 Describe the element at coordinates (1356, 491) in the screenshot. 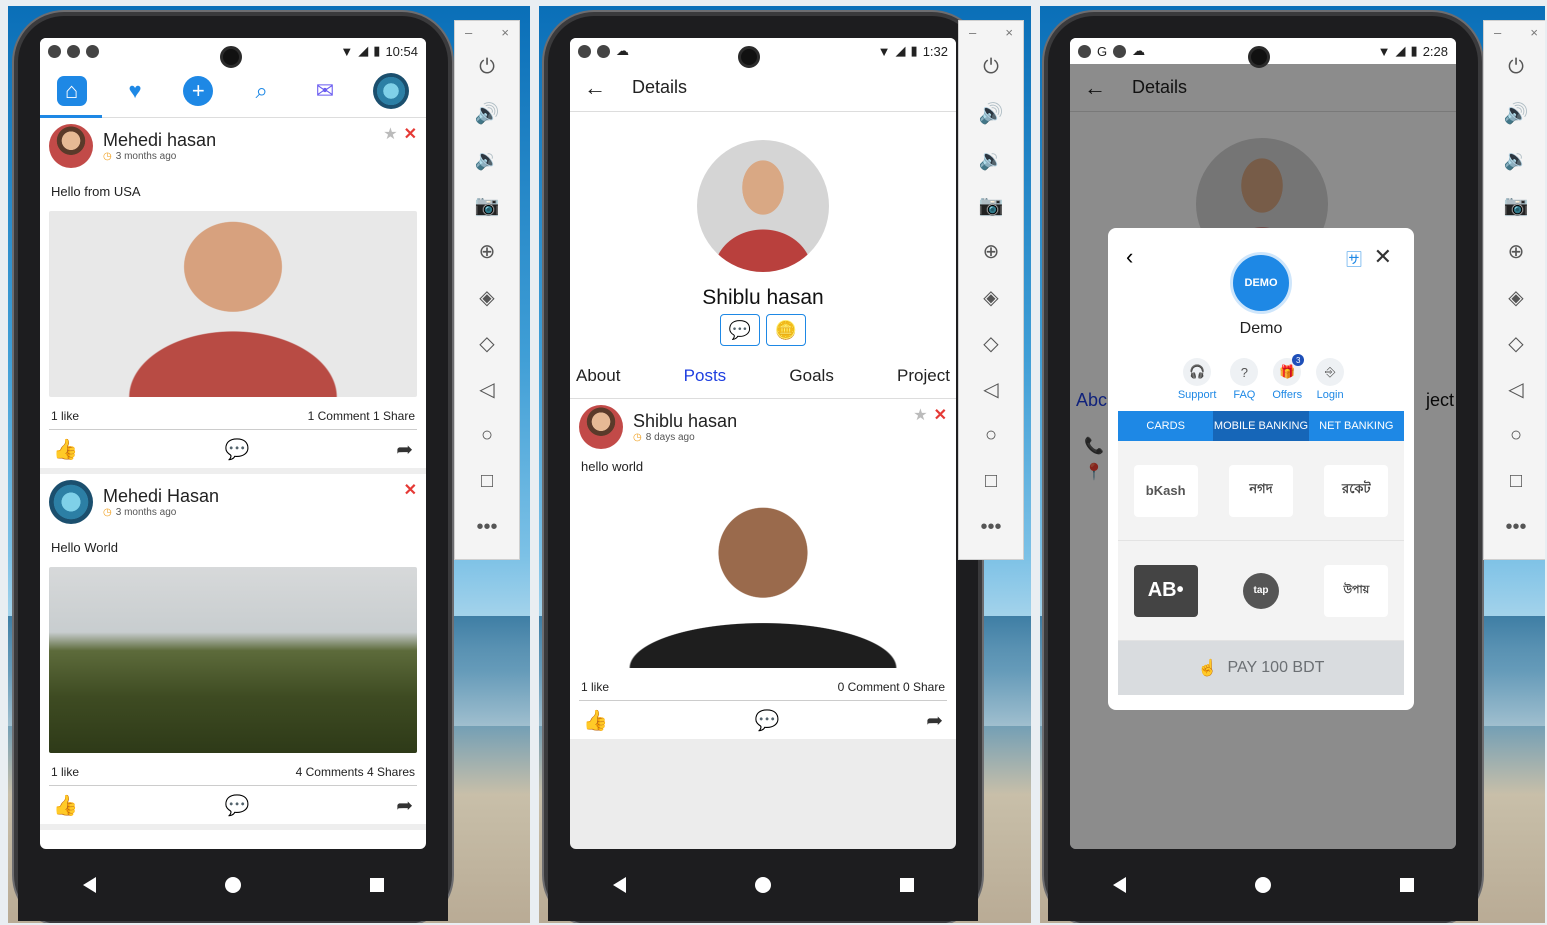

I see `method-rocket: রকেট` at that location.